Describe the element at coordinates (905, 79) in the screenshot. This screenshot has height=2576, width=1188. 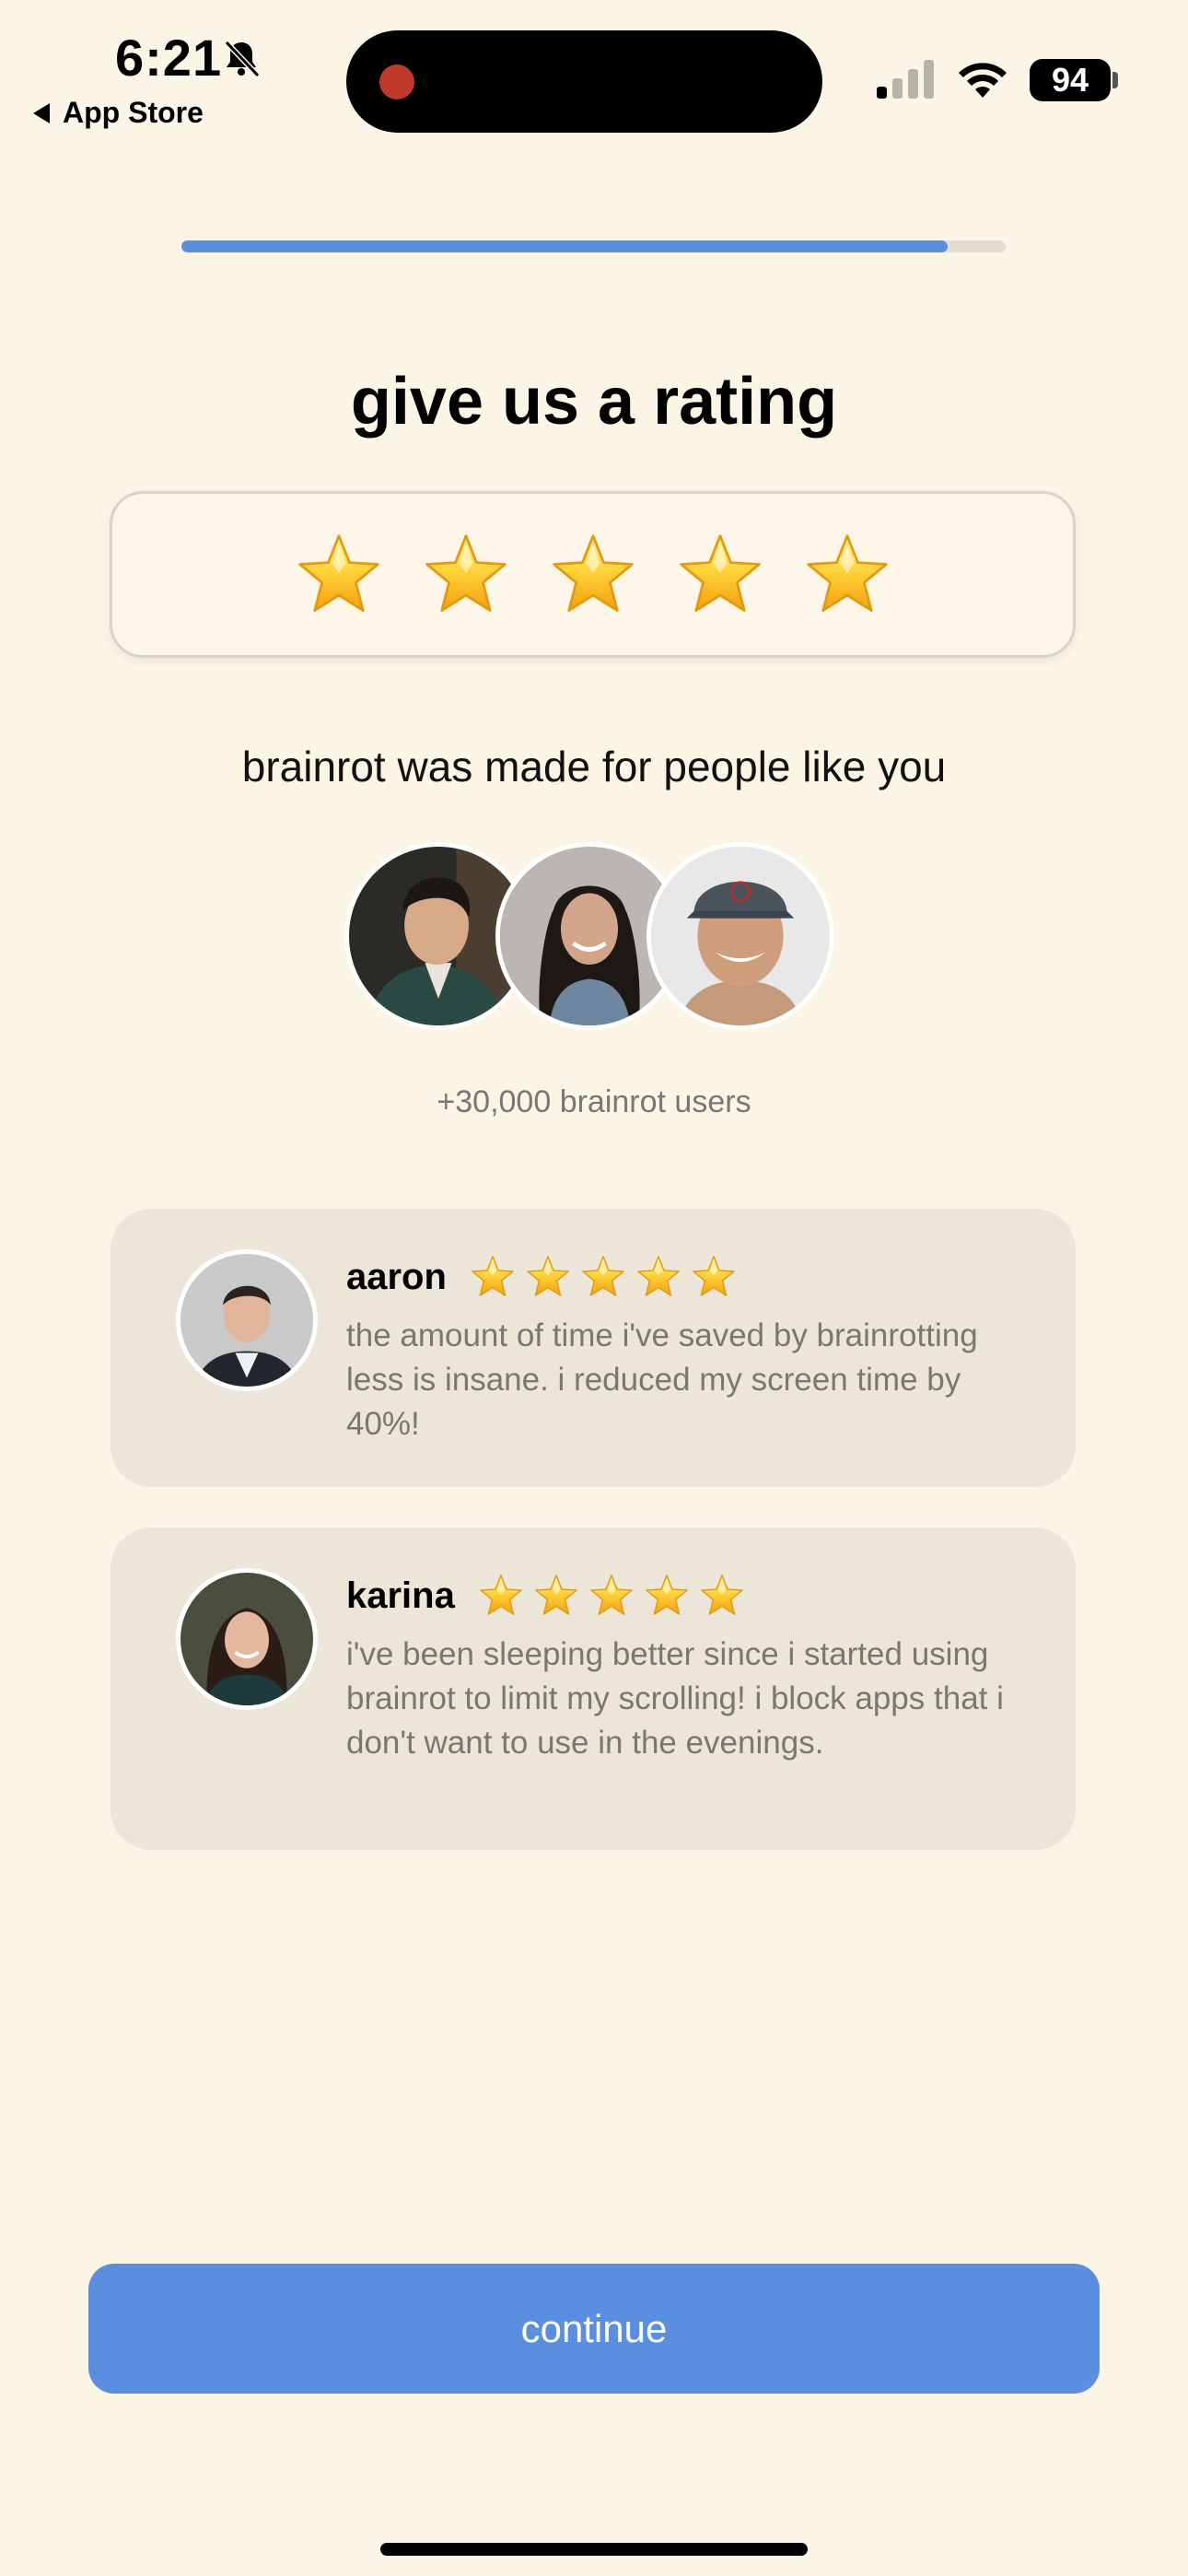
I see `cellular-signal-icon` at that location.